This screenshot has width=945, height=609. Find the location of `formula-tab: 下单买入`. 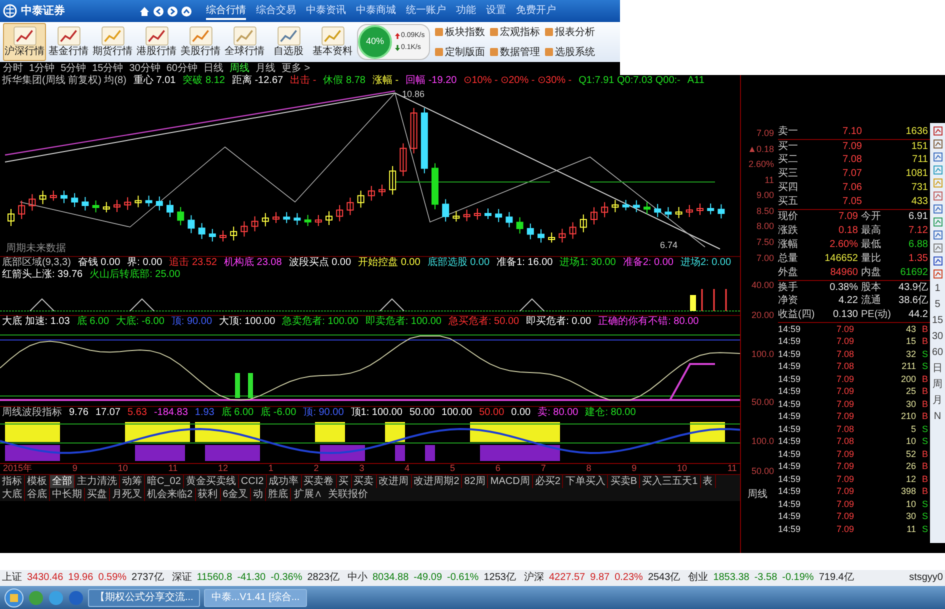

formula-tab: 下单买入 is located at coordinates (585, 481).